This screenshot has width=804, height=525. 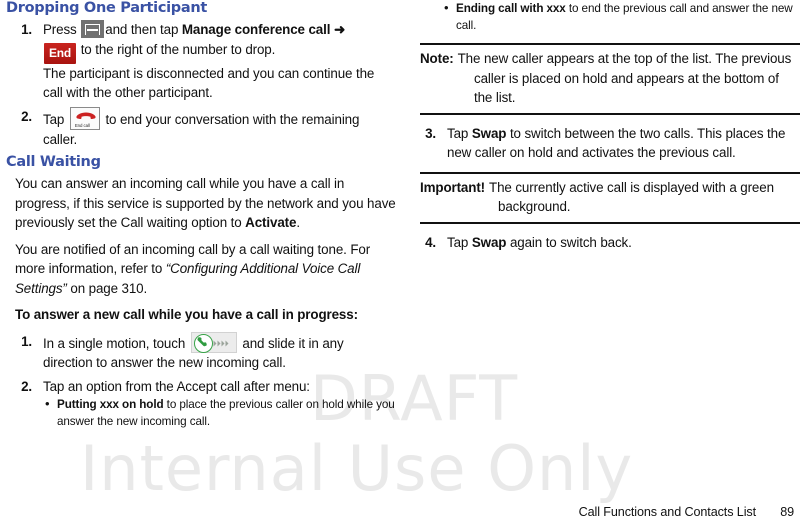 I want to click on menu-icon, so click(x=93, y=29).